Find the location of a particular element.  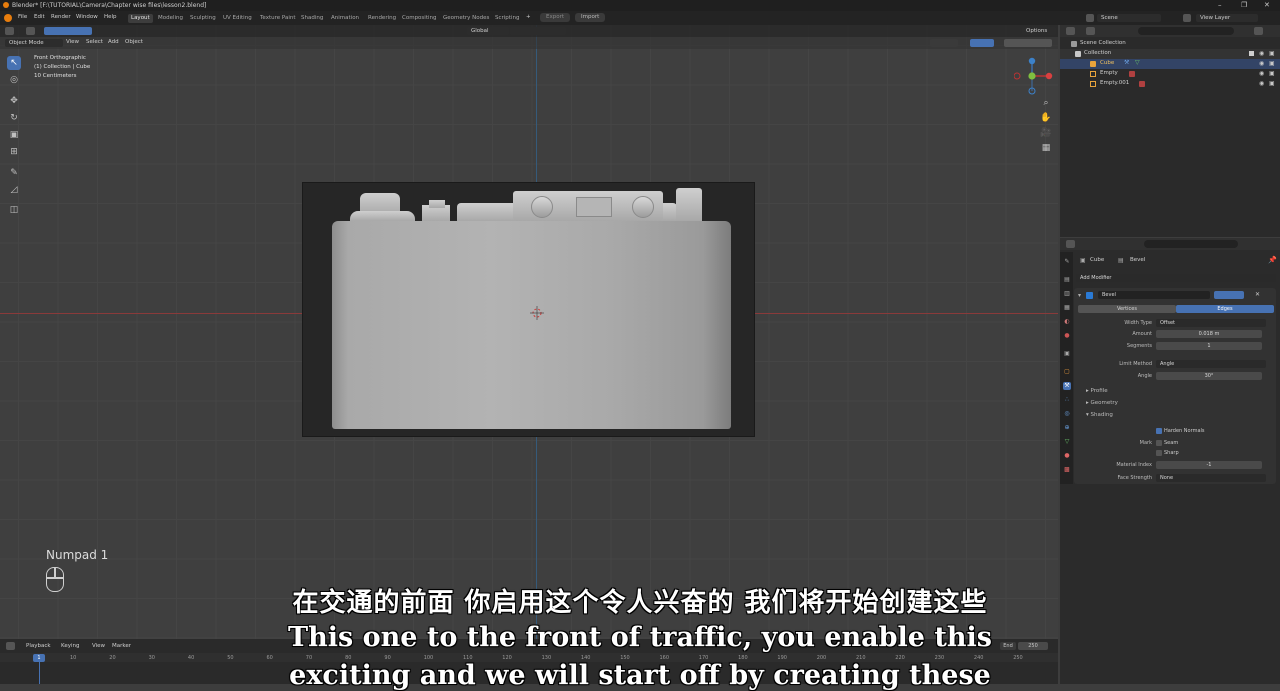

affect-vertices-button: Vertices is located at coordinates (1127, 309).